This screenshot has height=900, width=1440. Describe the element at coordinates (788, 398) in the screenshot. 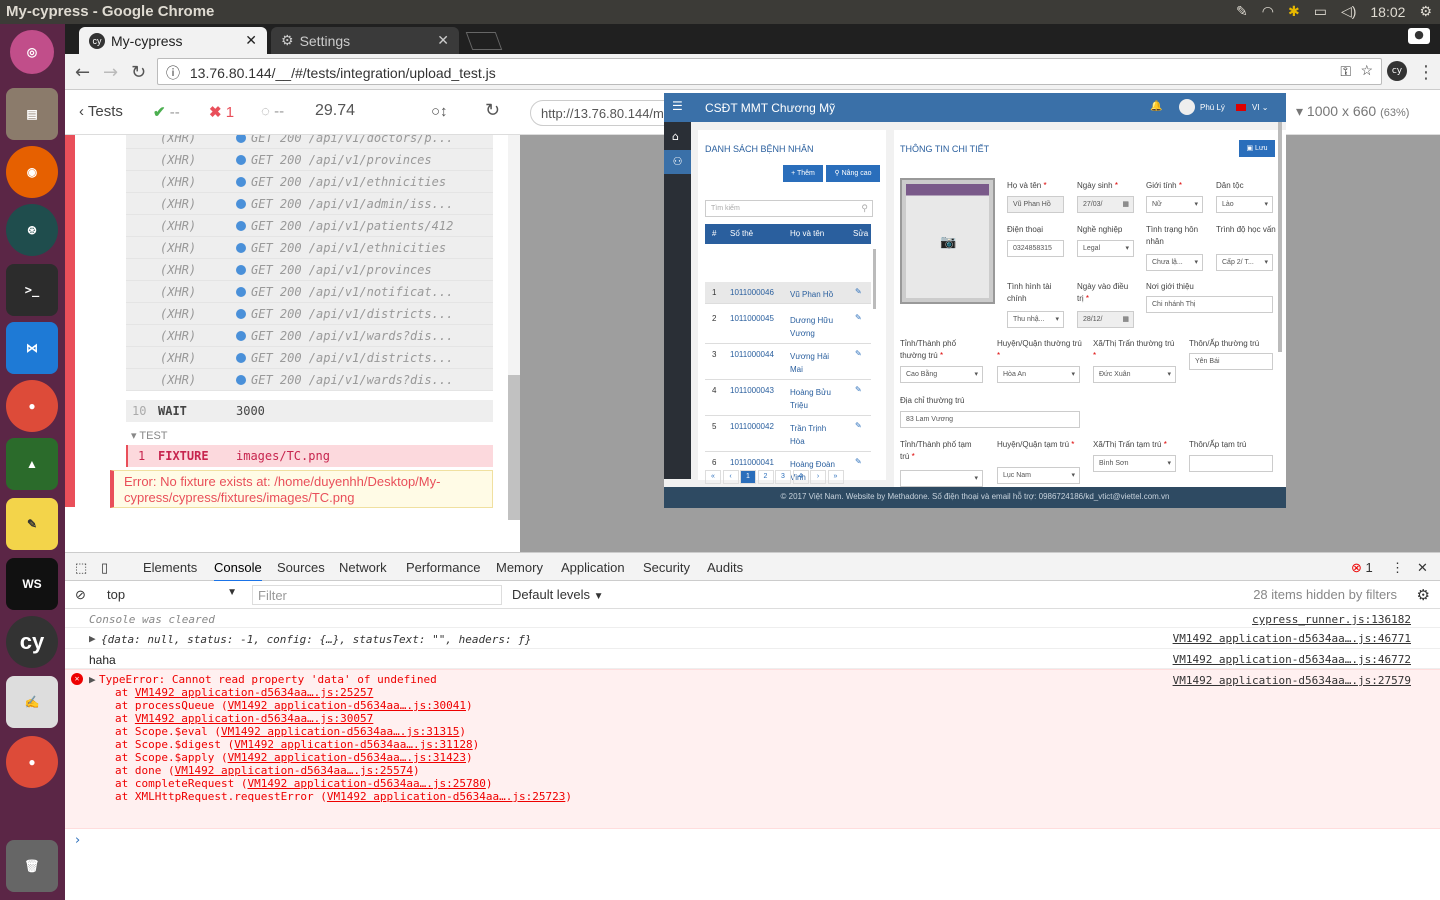

I see `patient-row: 4 1011000043 Hoàng Bửu Triệu ✎` at that location.